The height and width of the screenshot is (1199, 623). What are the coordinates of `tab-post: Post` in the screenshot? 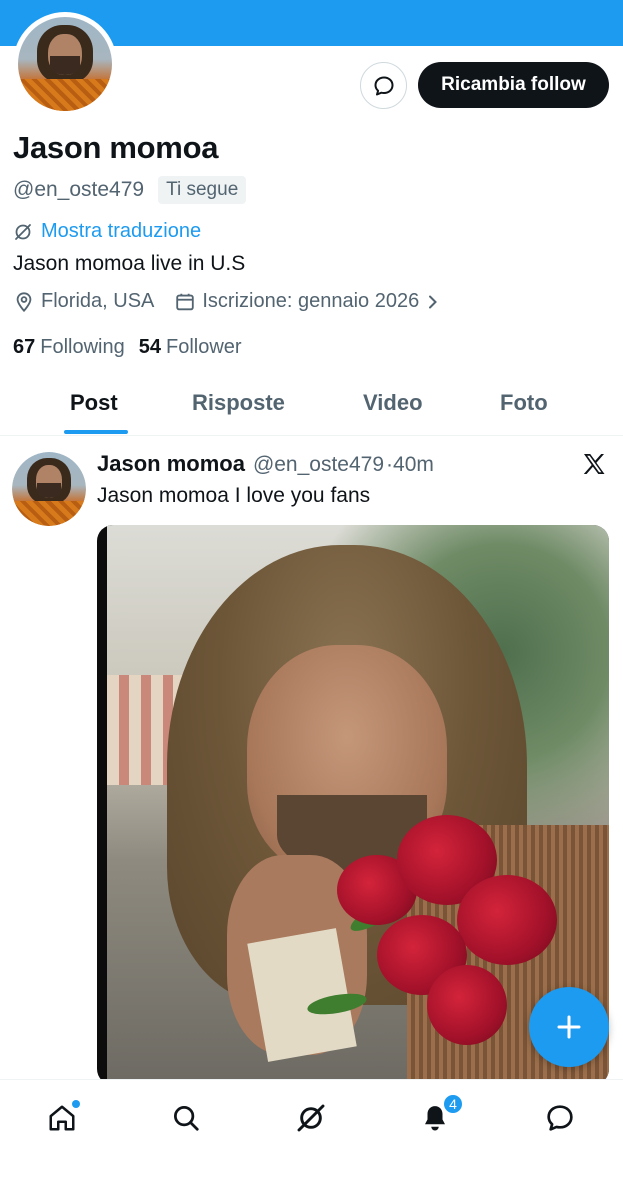 It's located at (94, 403).